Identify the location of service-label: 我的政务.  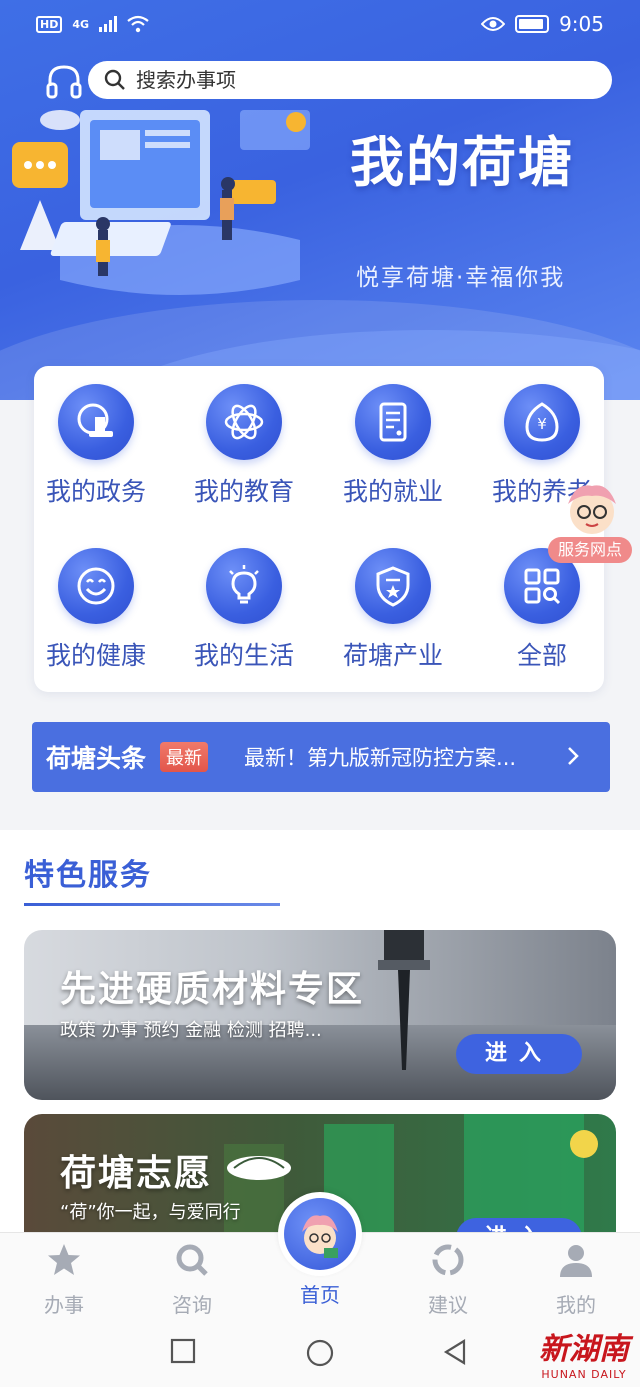
(95, 491).